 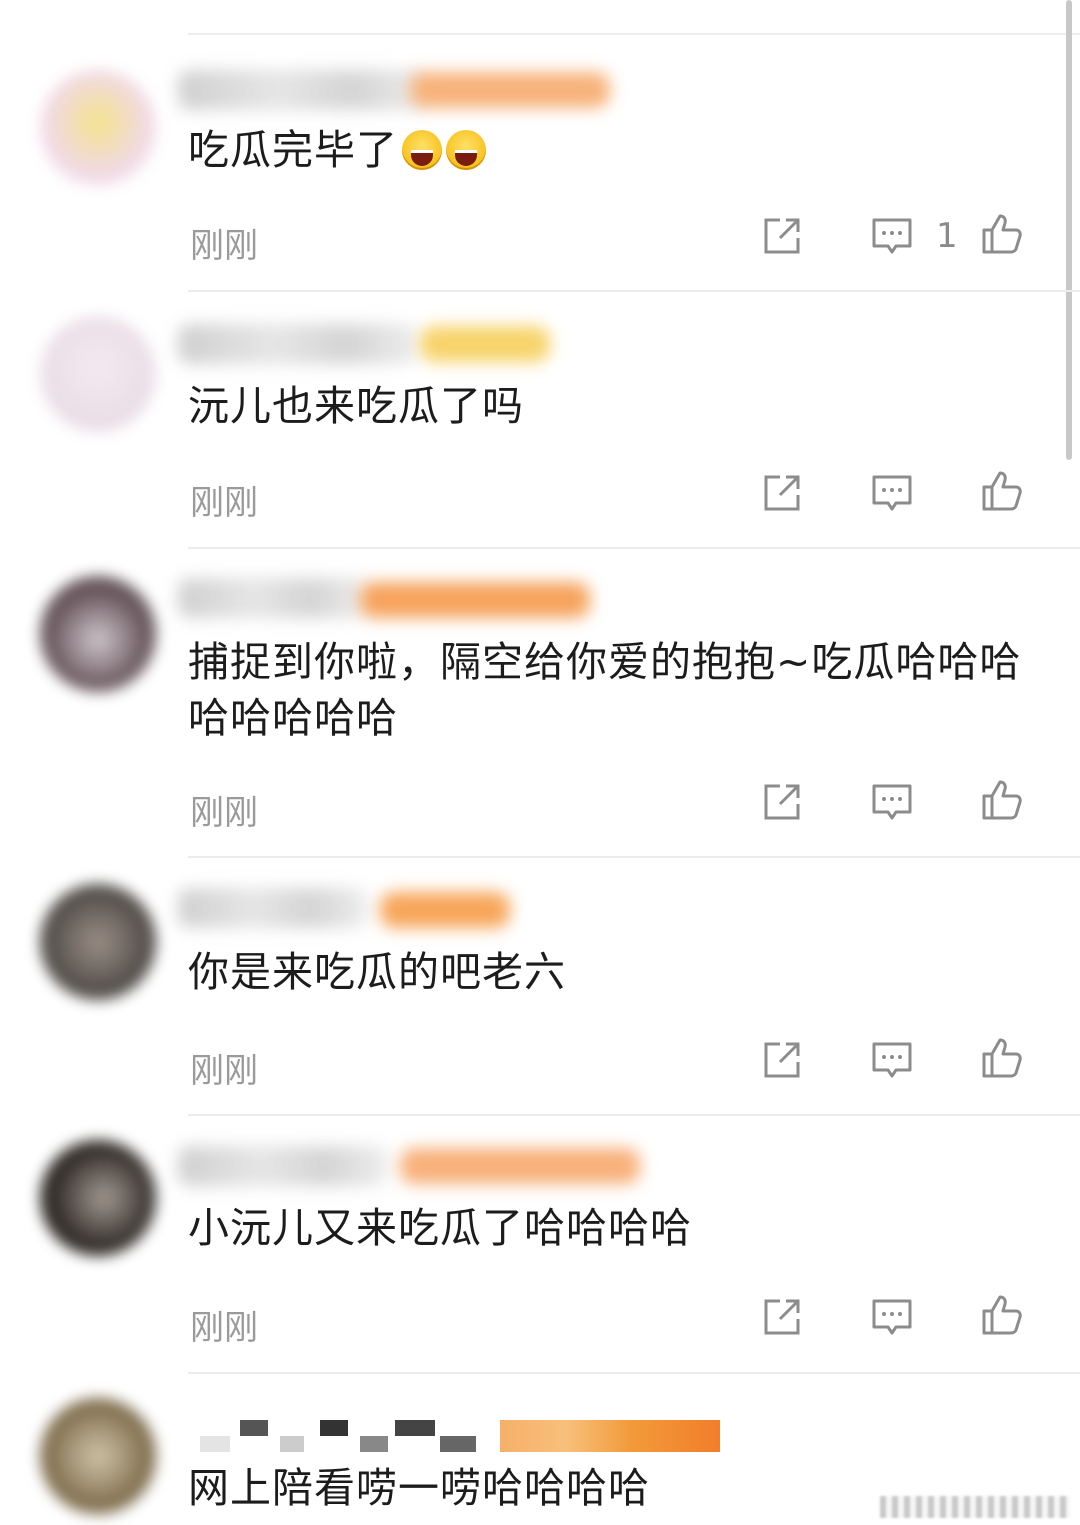 I want to click on comment-text-content: 吃瓜完毕了, so click(x=293, y=150).